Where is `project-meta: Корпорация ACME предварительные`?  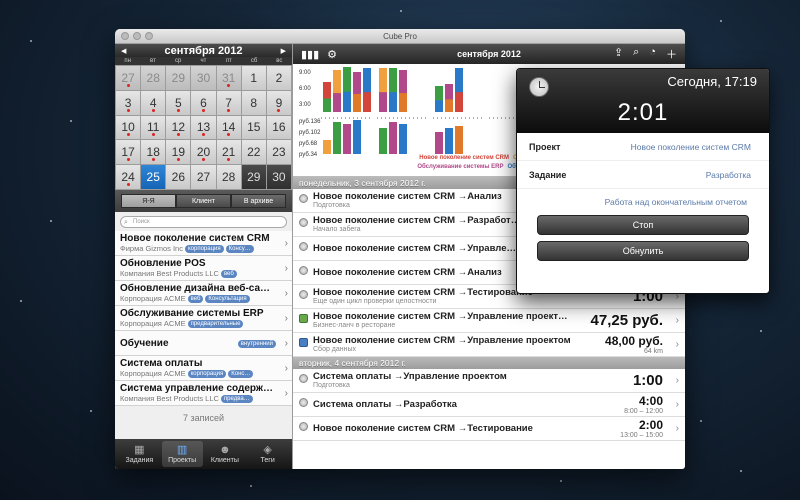 project-meta: Корпорация ACME предварительные is located at coordinates (199, 323).